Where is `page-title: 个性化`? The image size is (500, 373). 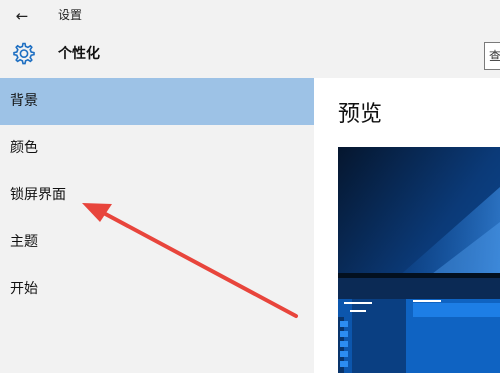 page-title: 个性化 is located at coordinates (79, 54).